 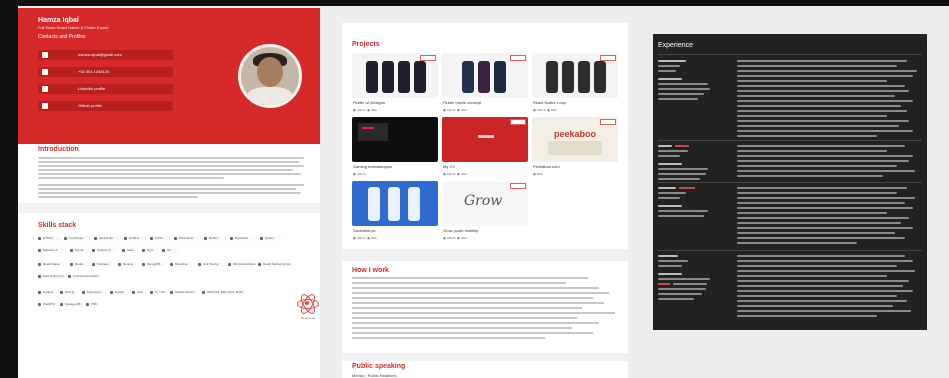 What do you see at coordinates (57, 225) in the screenshot?
I see `skills-title: Skills stack` at bounding box center [57, 225].